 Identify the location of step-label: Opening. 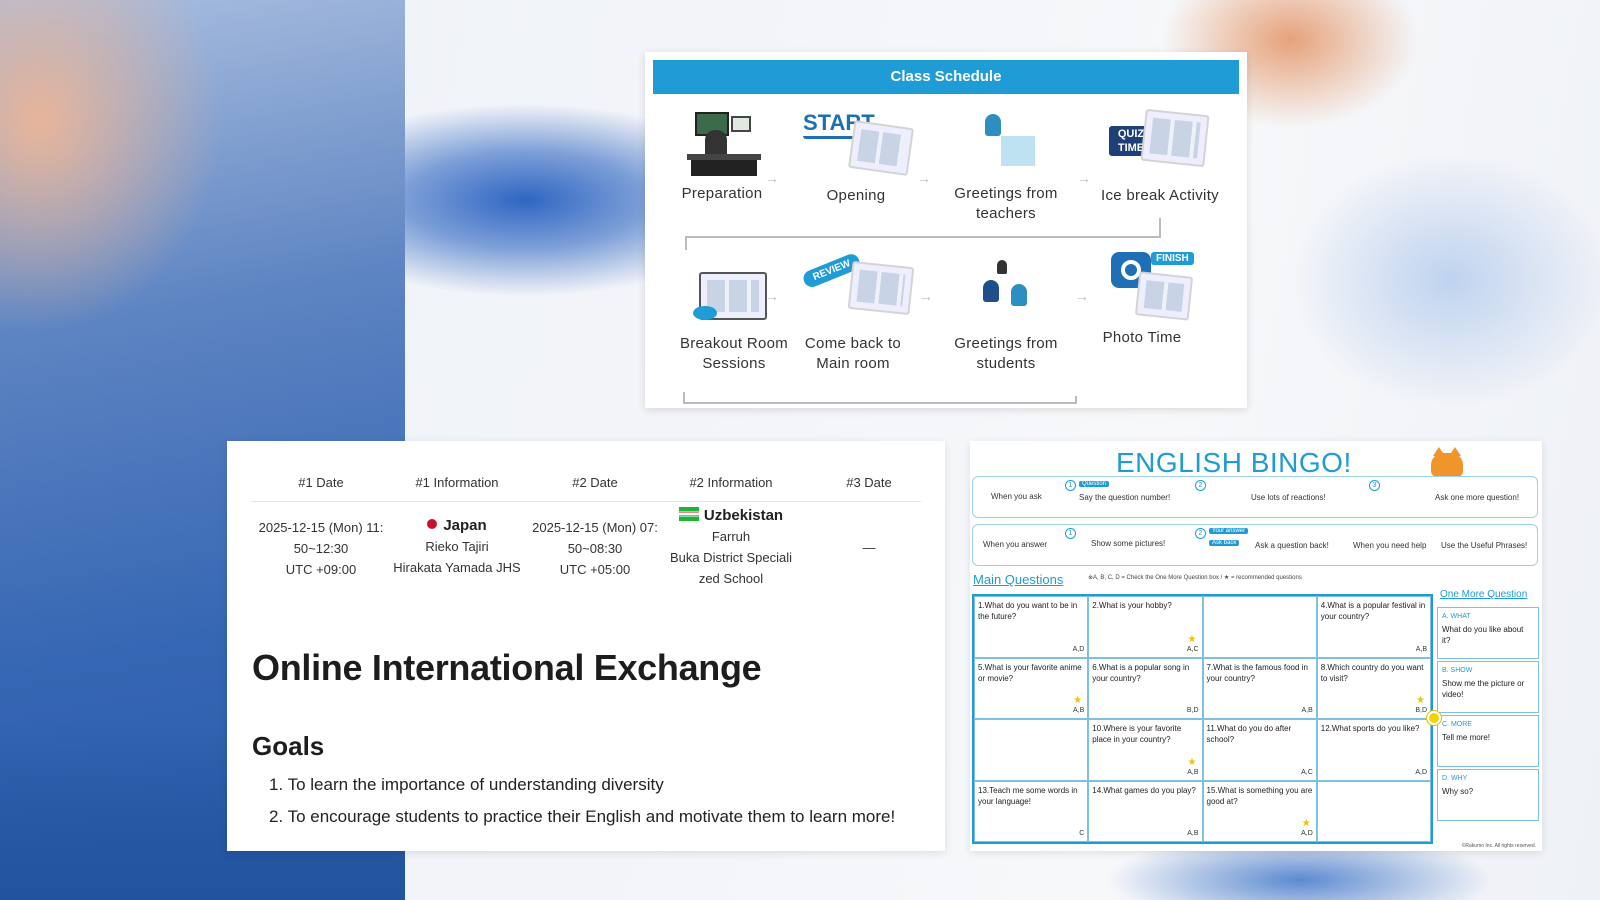
(856, 195).